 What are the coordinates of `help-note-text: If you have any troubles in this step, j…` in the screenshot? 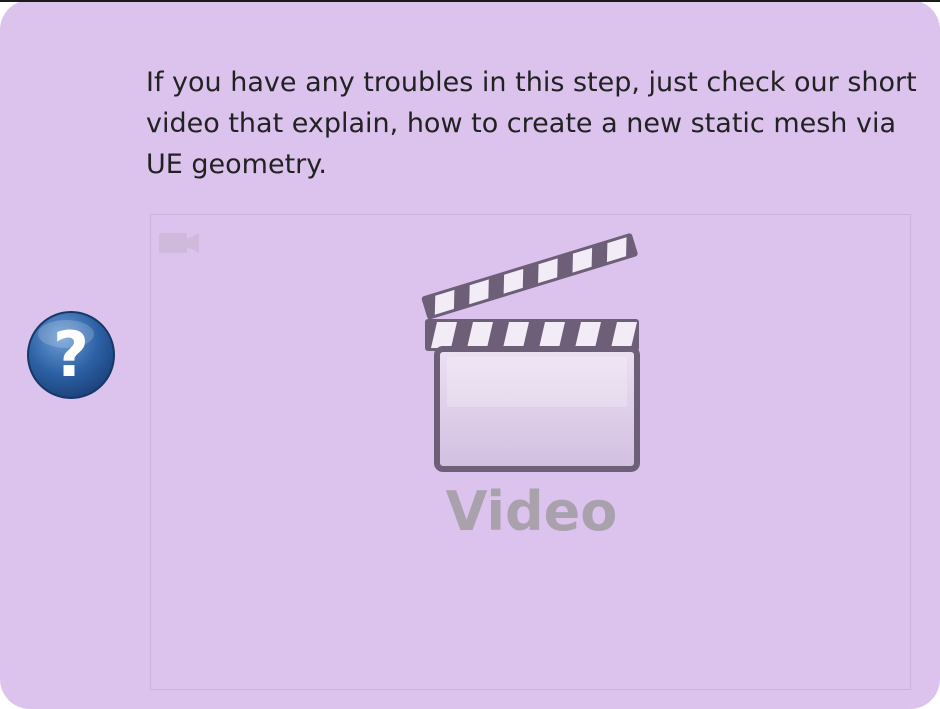 It's located at (531, 123).